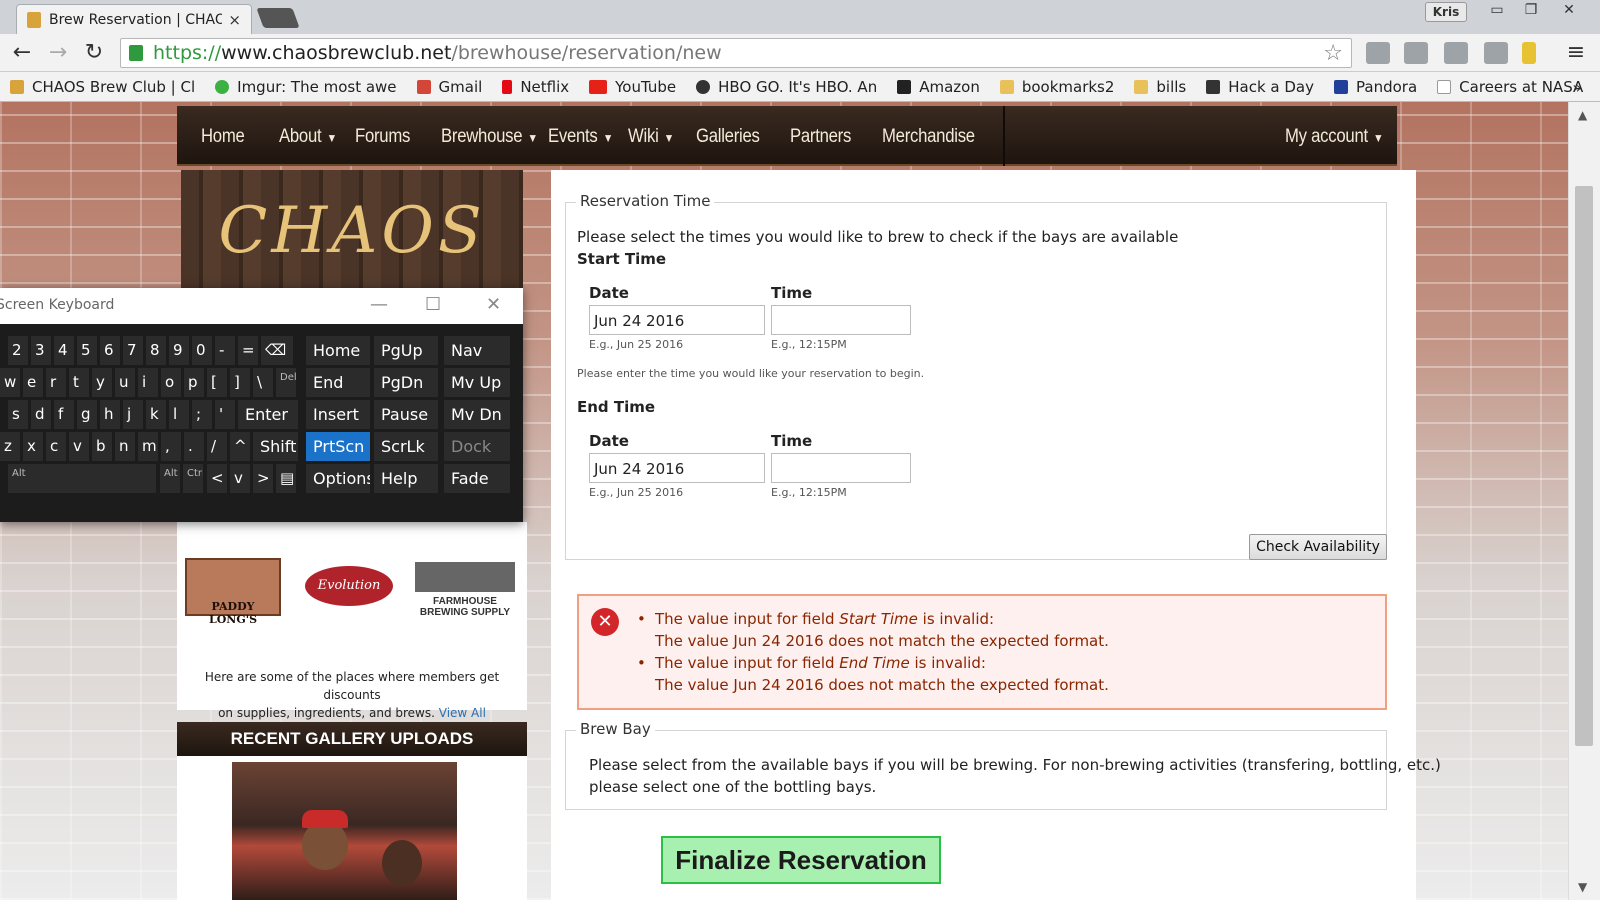 Image resolution: width=1600 pixels, height=900 pixels. What do you see at coordinates (171, 446) in the screenshot?
I see `key: ,` at bounding box center [171, 446].